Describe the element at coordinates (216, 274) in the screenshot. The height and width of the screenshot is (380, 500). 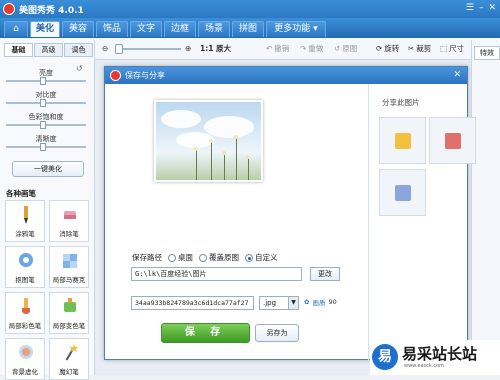
I see `save-path-input: G:\lk\百度经验\图片` at that location.